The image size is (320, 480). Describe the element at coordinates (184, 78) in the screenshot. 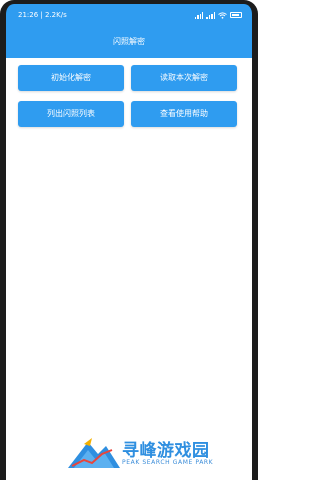

I see `read-decrypt-button: 读取本次解密` at that location.